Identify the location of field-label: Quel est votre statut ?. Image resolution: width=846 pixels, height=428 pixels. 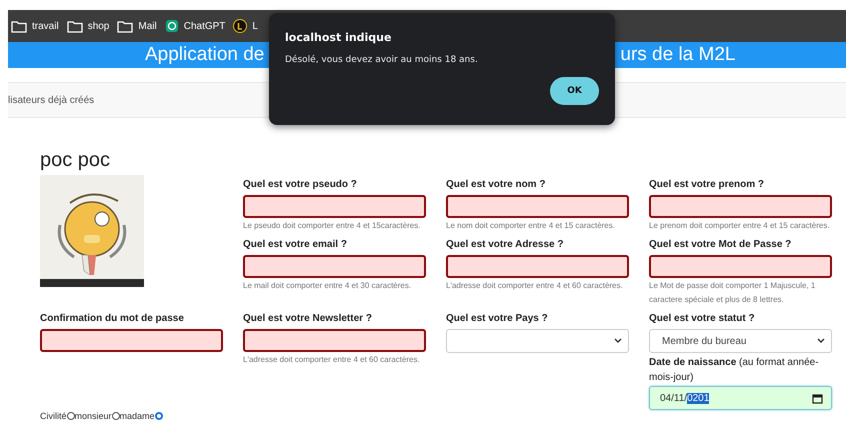
(702, 318).